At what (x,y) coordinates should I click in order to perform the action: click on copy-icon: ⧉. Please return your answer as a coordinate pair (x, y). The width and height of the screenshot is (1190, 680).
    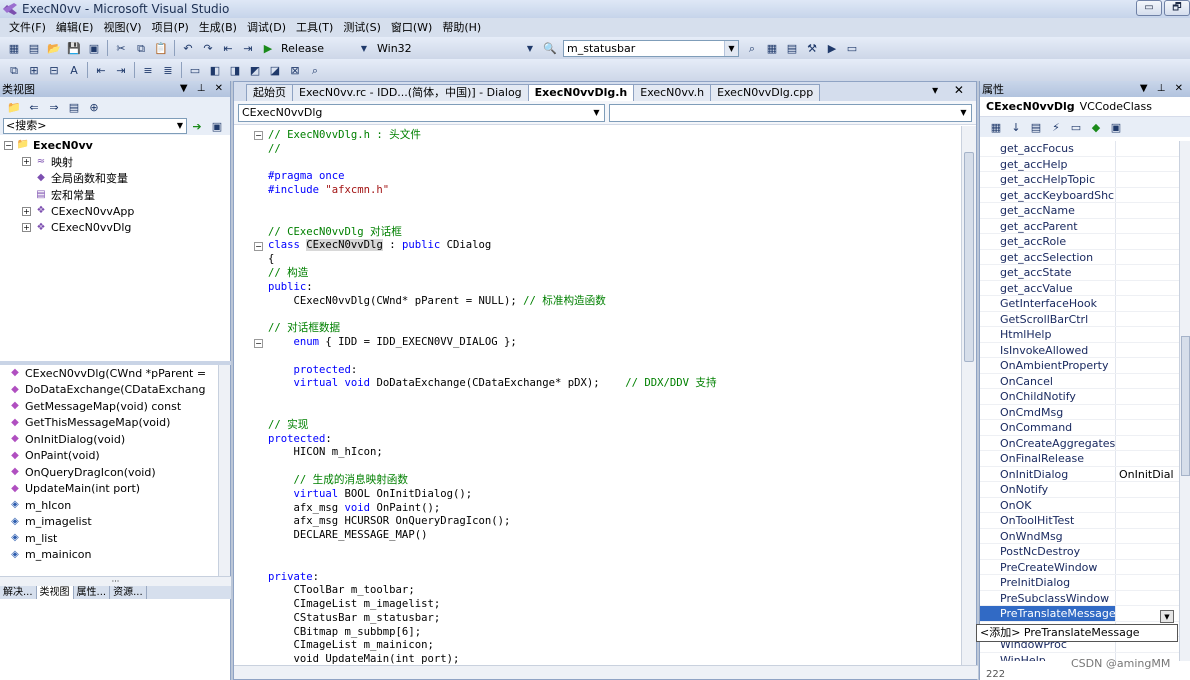
    Looking at the image, I should click on (141, 48).